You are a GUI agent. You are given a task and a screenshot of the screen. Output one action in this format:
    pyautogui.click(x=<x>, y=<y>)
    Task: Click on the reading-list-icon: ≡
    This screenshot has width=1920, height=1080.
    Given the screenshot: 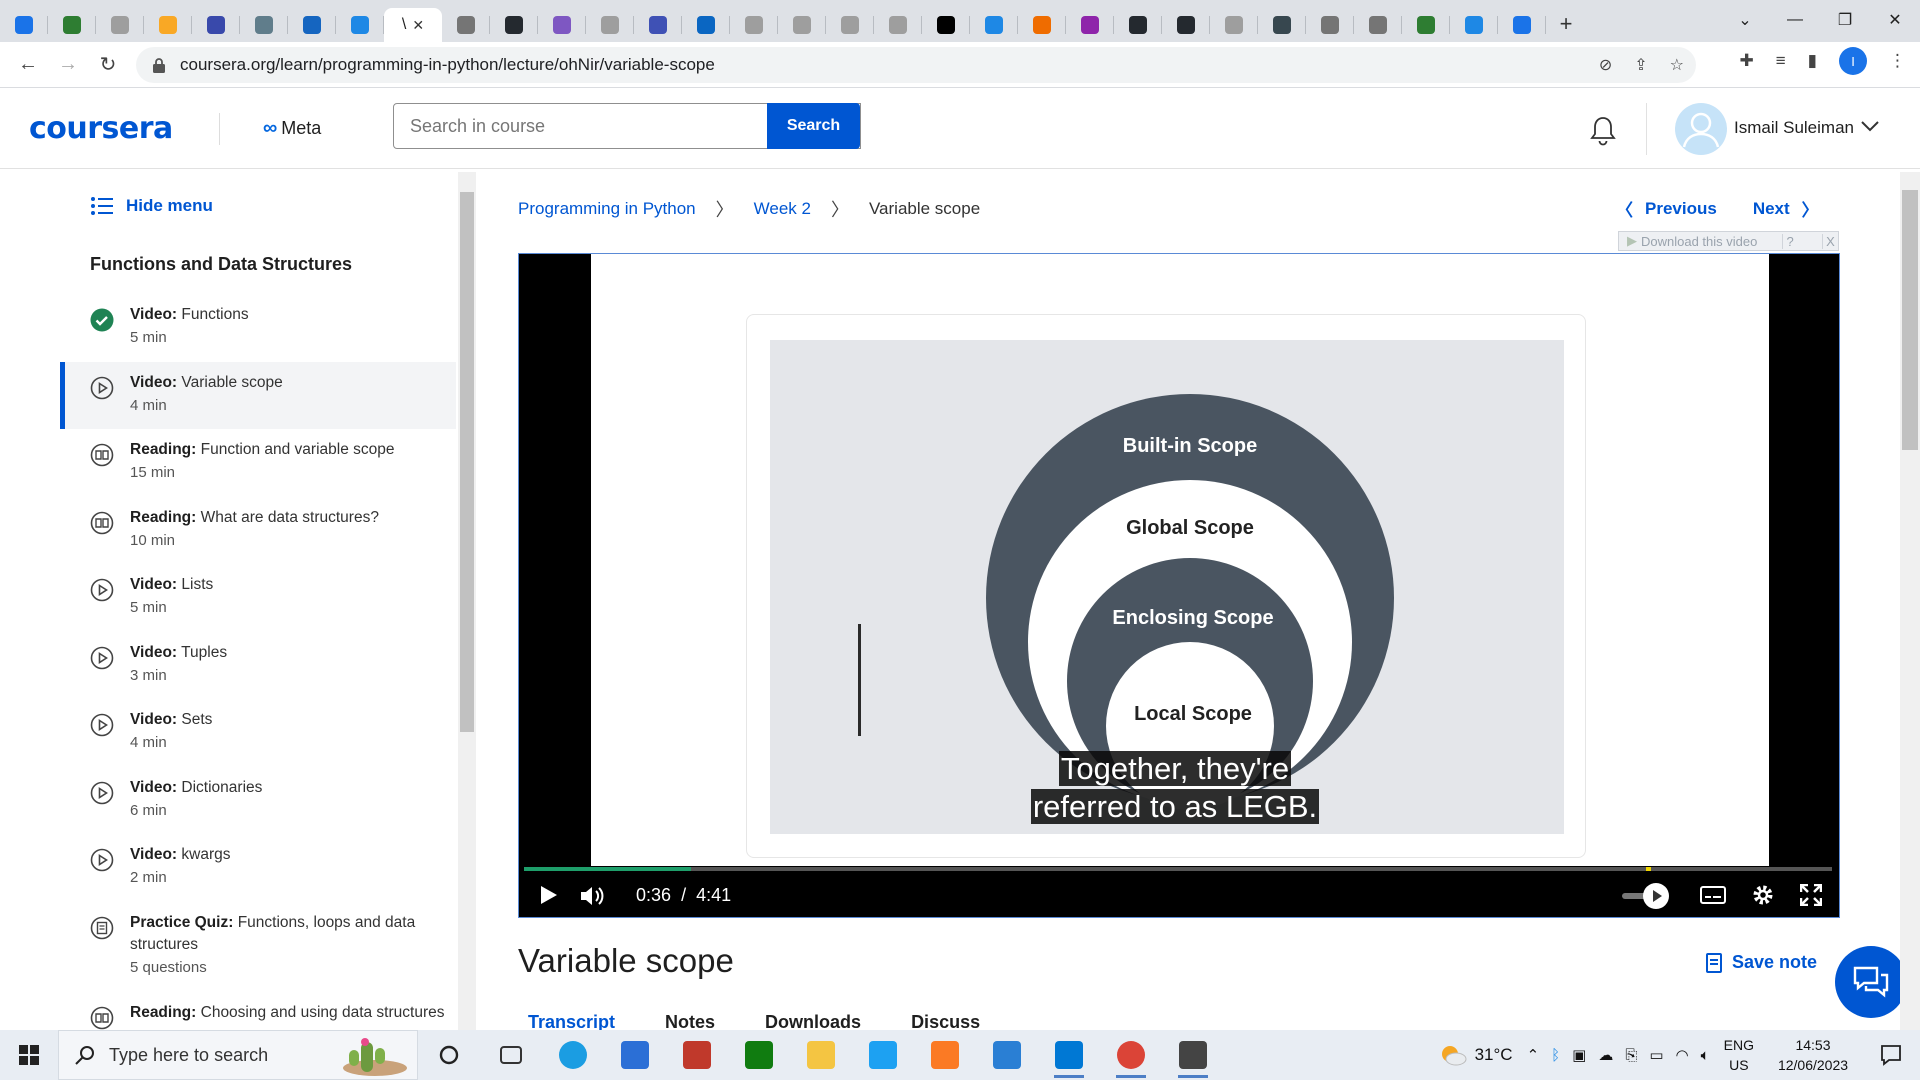 What is the action you would take?
    pyautogui.click(x=1781, y=61)
    